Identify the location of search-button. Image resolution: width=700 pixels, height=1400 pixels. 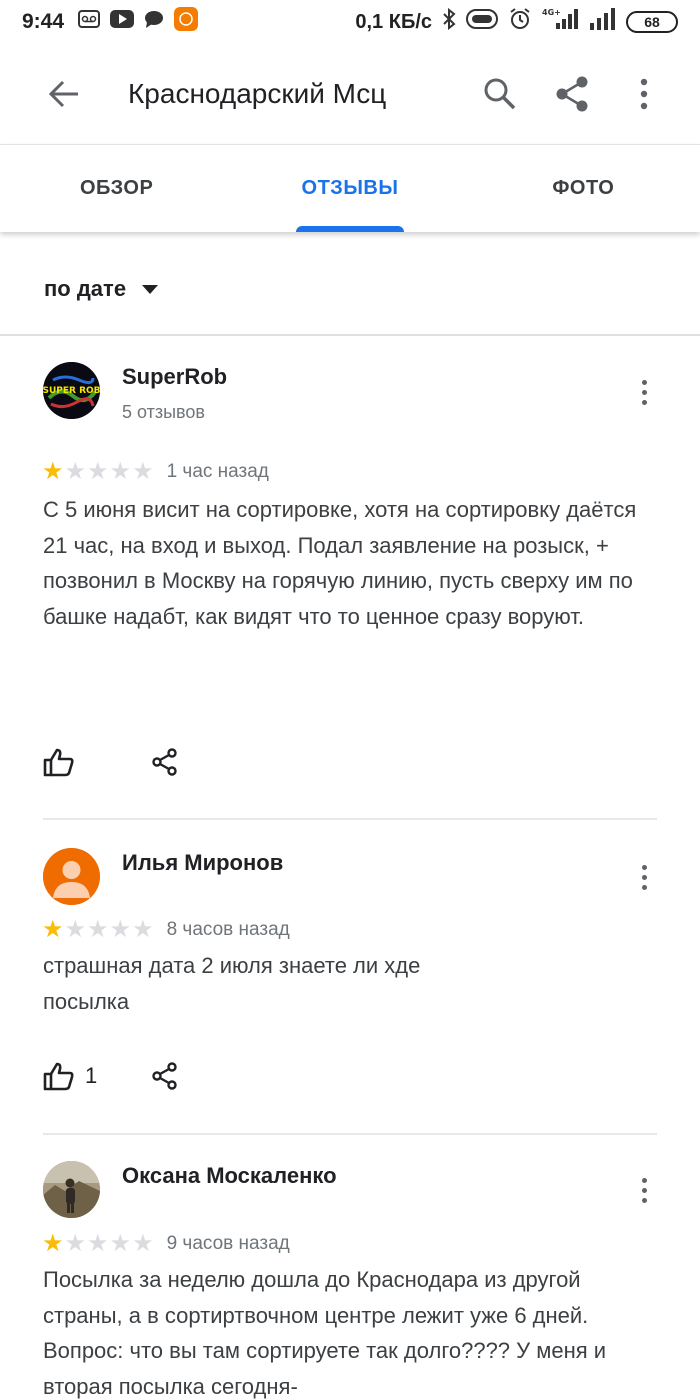
(500, 94).